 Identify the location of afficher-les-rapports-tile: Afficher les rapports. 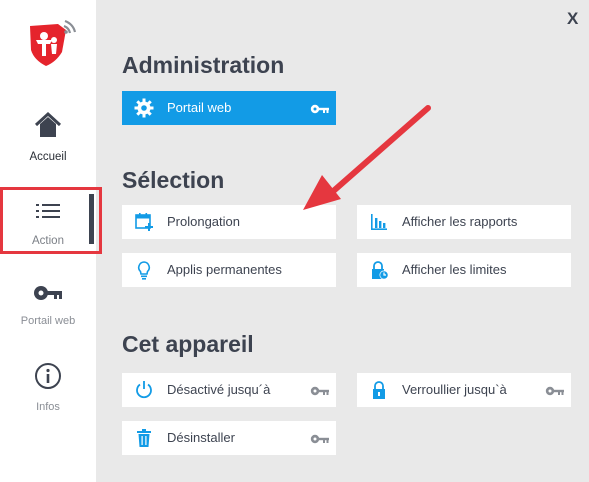
(464, 222).